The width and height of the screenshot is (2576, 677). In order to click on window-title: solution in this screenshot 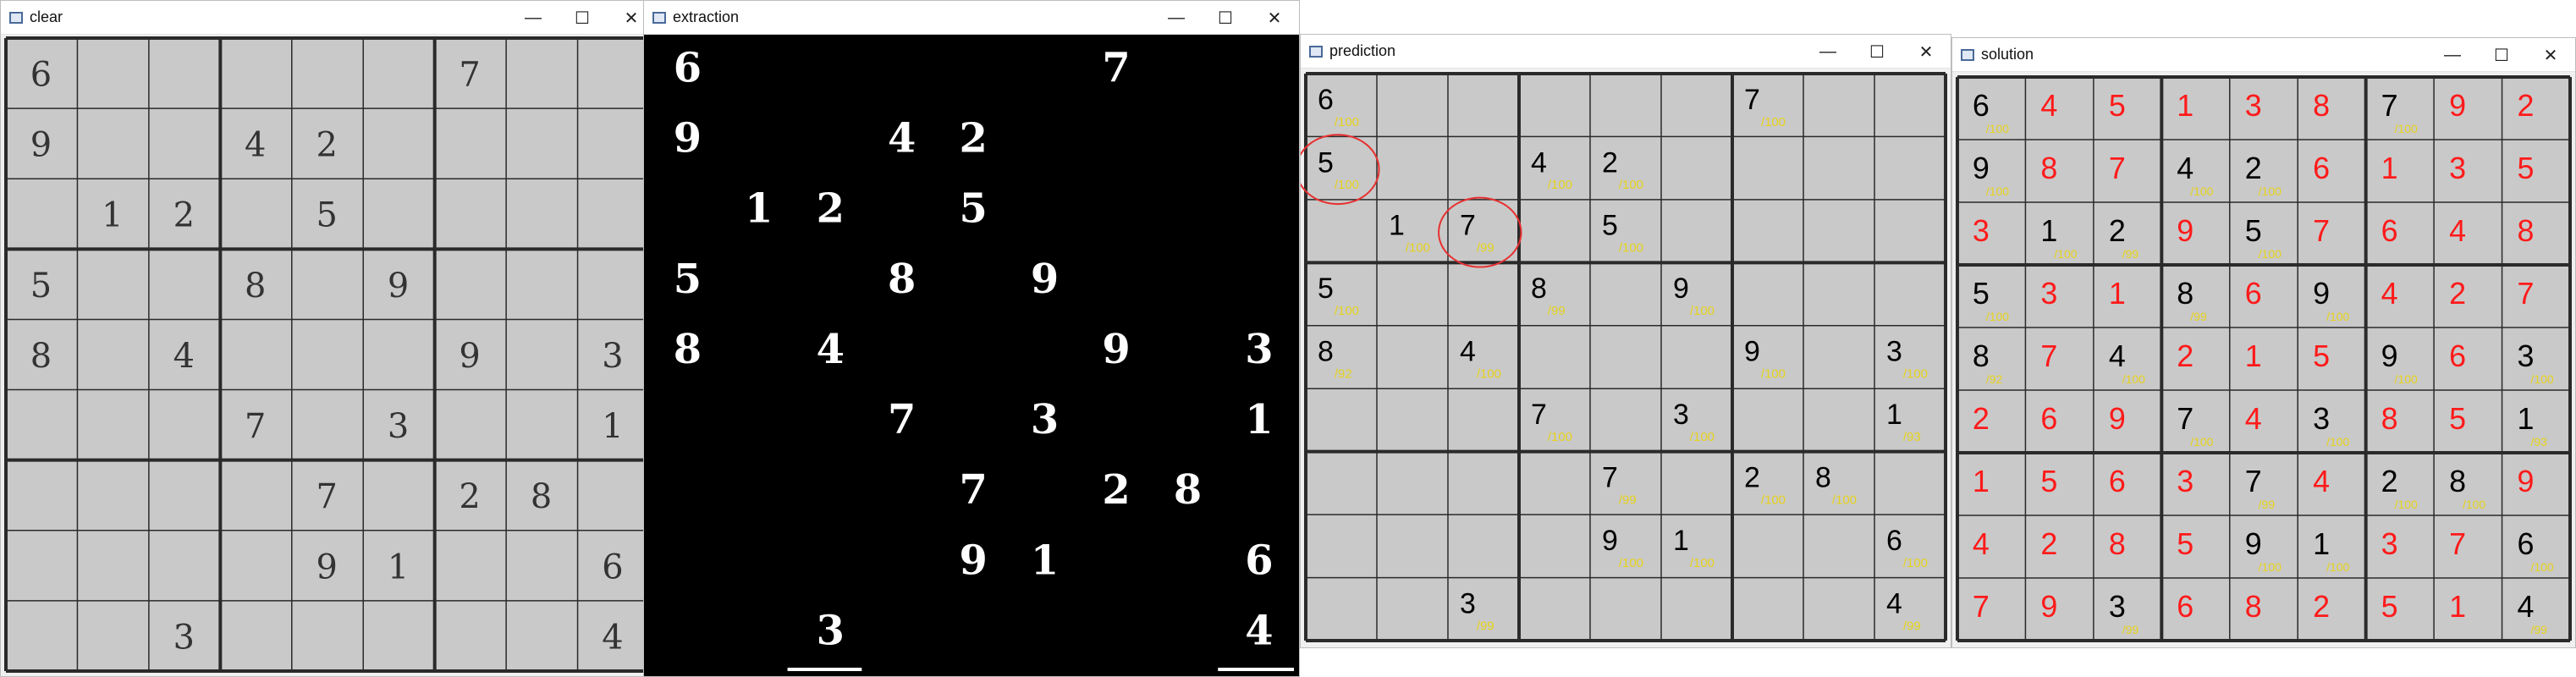, I will do `click(2007, 54)`.